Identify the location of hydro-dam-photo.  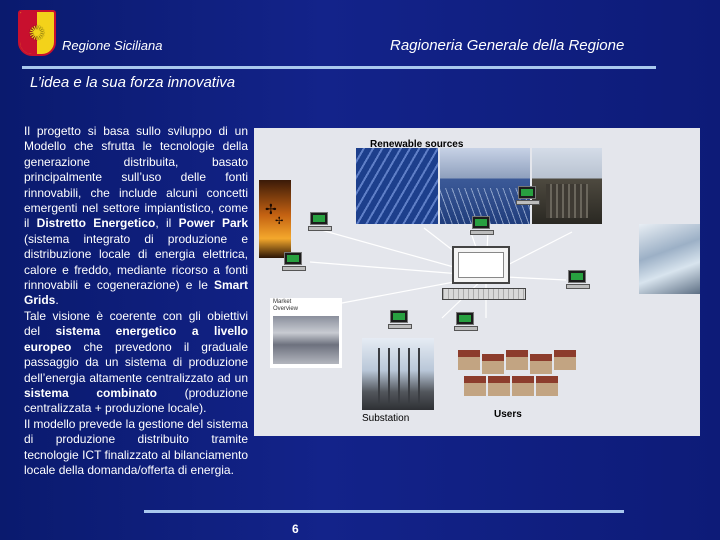
(669, 259).